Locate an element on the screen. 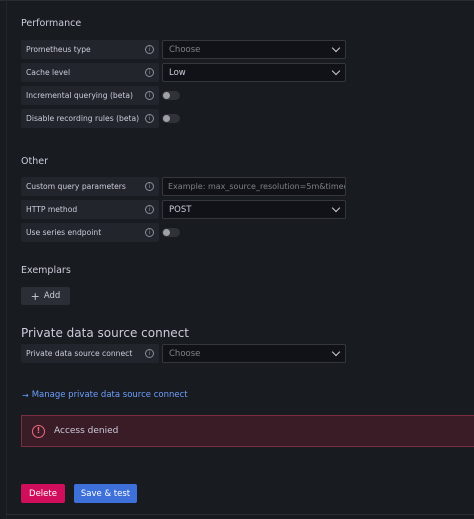 The height and width of the screenshot is (519, 474). delete-button: Delete is located at coordinates (43, 493).